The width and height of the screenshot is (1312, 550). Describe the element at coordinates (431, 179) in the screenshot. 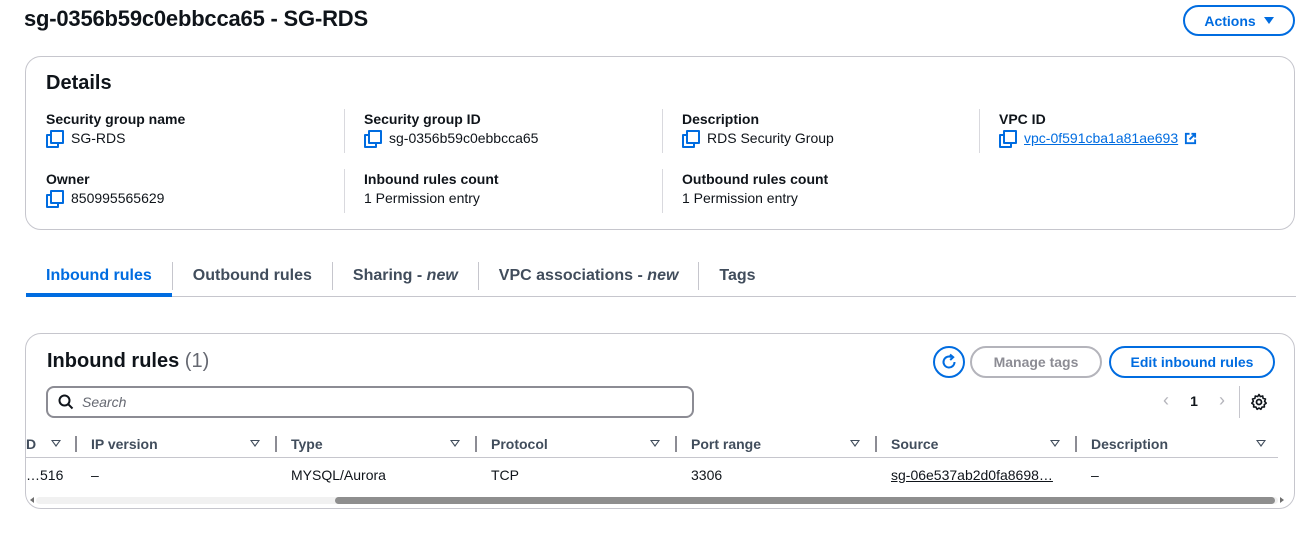

I see `field-label: Inbound rules count` at that location.